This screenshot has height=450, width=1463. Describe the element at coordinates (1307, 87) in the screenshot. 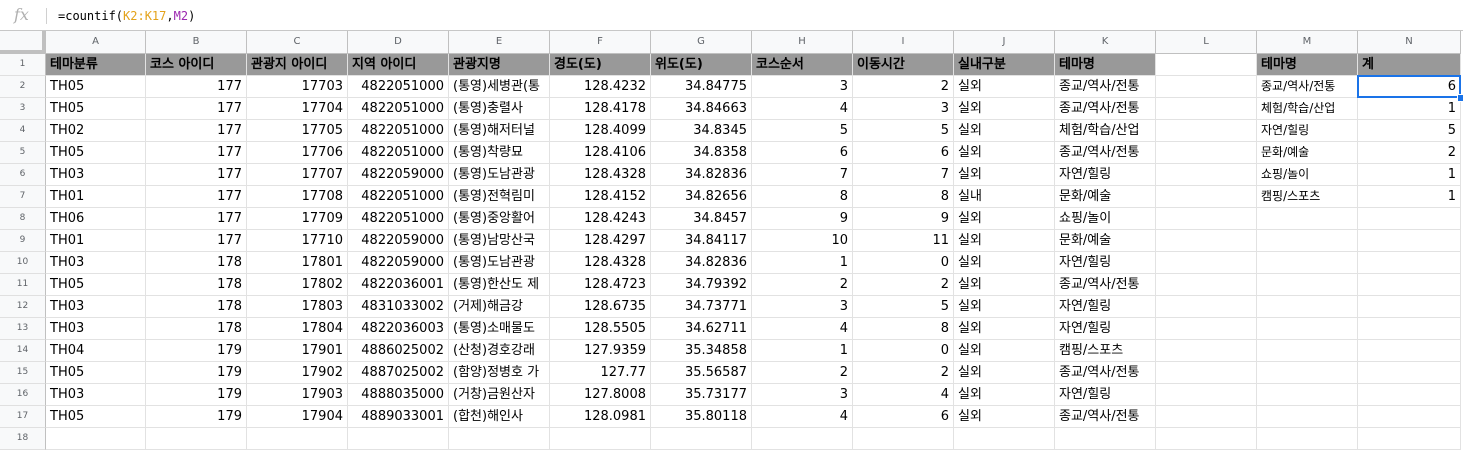

I see `summary-theme-cell: 종교/역사/전통` at that location.